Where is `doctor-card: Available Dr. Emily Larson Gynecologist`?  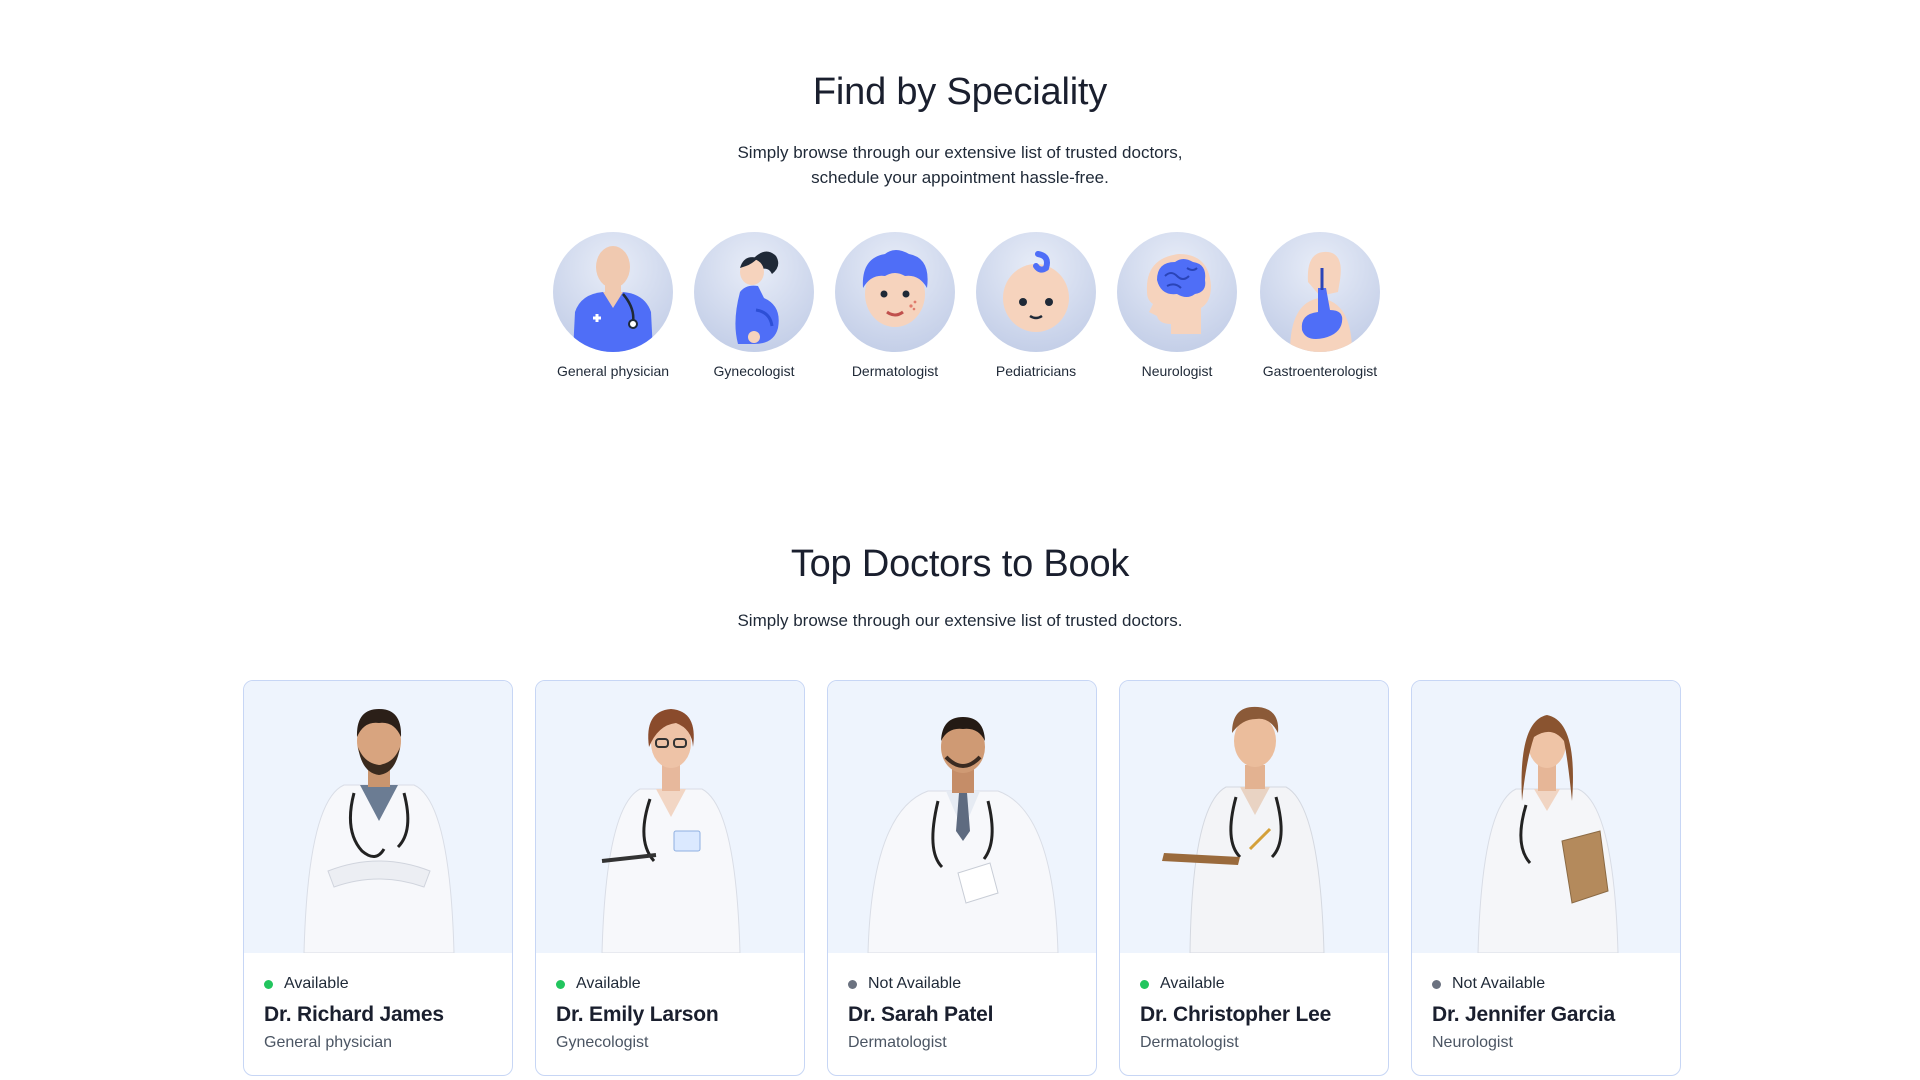 doctor-card: Available Dr. Emily Larson Gynecologist is located at coordinates (670, 878).